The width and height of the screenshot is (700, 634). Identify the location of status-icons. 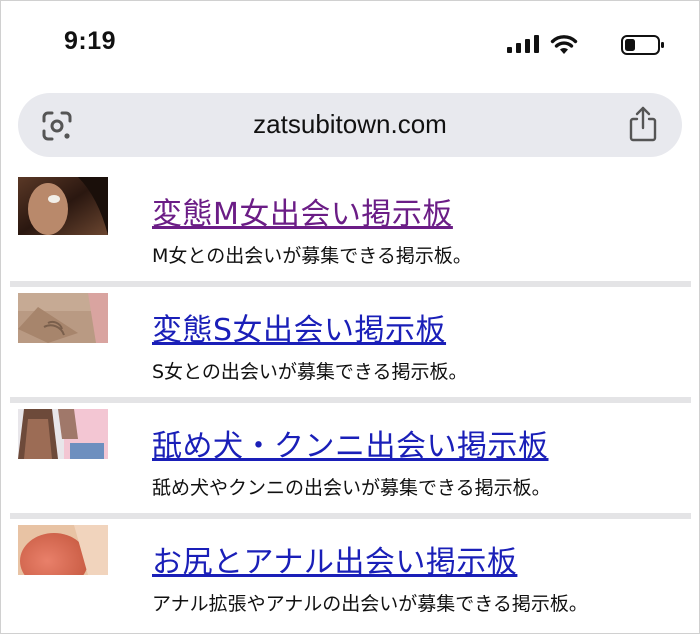
(585, 45).